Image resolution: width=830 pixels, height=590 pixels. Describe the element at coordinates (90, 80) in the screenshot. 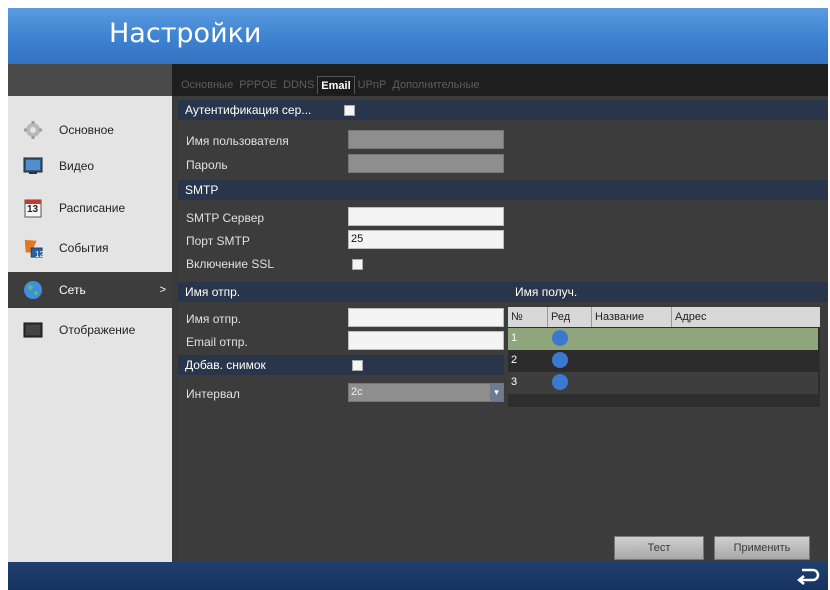

I see `tab-row-spacer` at that location.